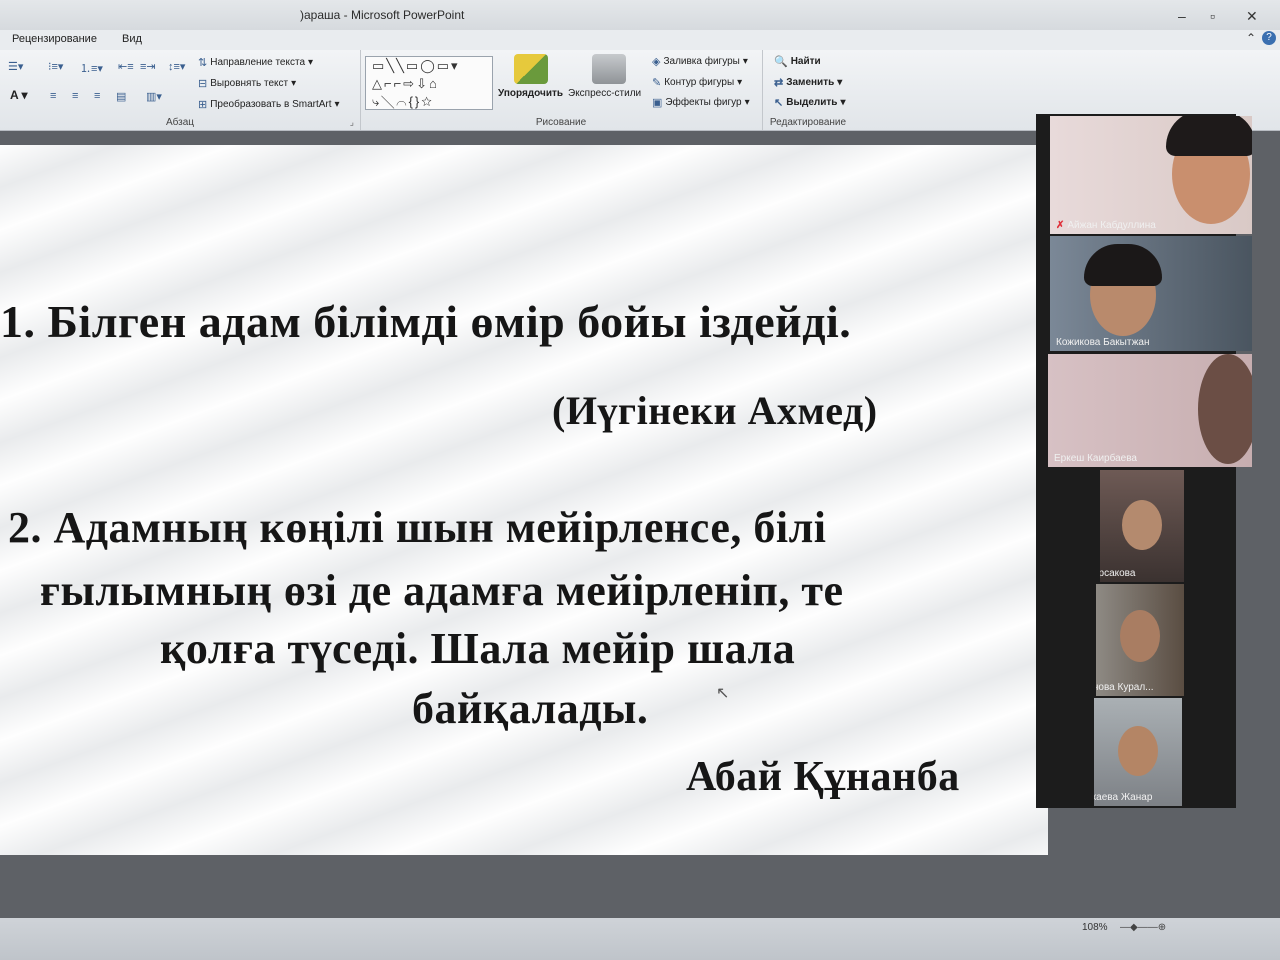  Describe the element at coordinates (405, 83) in the screenshot. I see `shapes-row-2: △⌐⌐⇨⇩⌂` at that location.